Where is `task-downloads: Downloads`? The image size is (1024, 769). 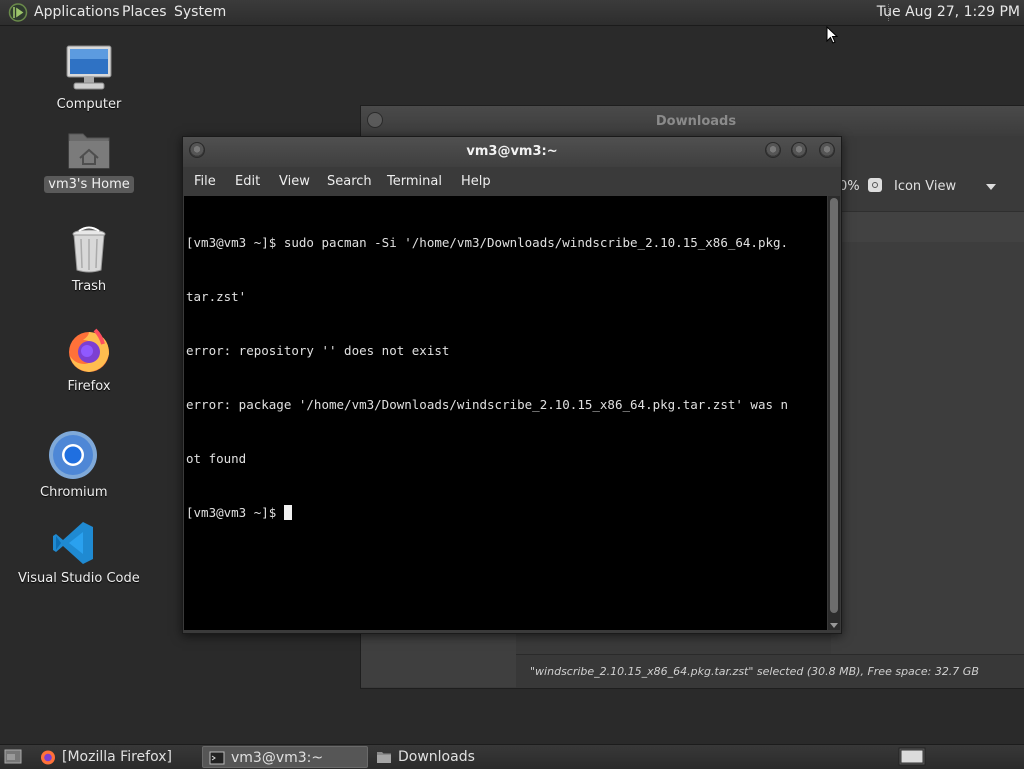
task-downloads: Downloads is located at coordinates (453, 757).